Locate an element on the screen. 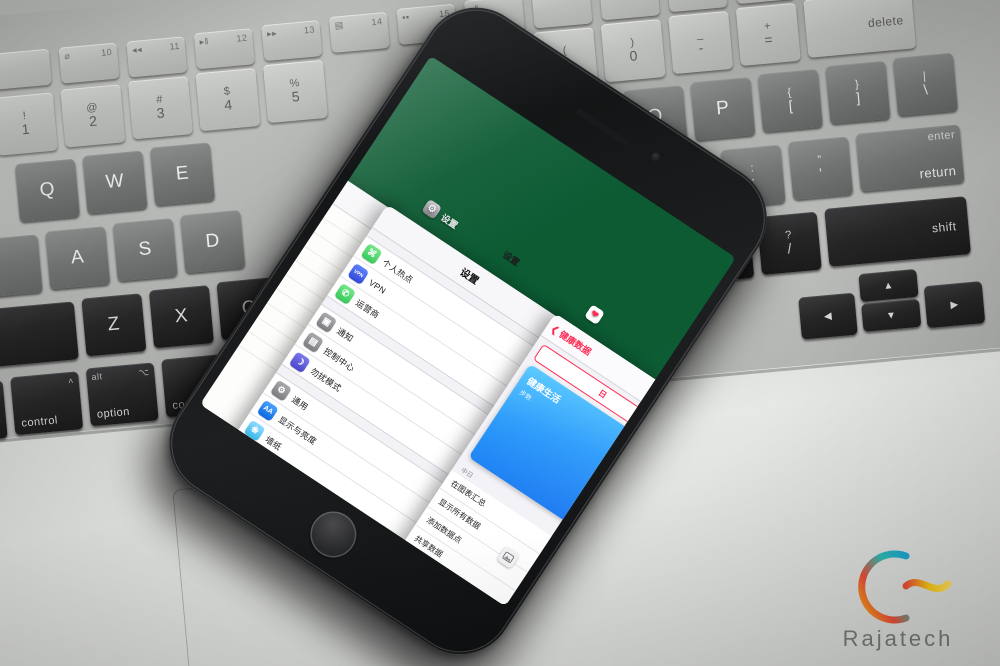 The width and height of the screenshot is (1000, 666). app-card-title-settings-foreground: 设置 is located at coordinates (511, 258).